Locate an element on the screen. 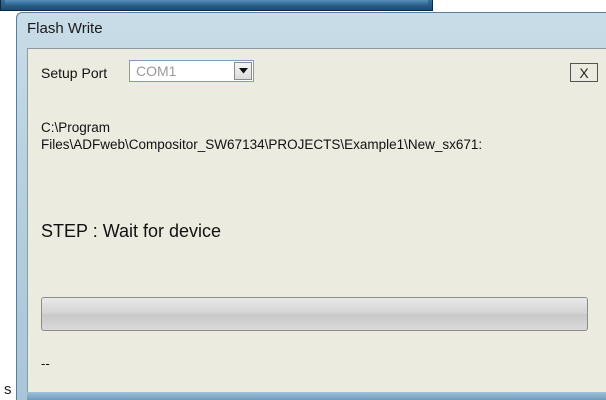 This screenshot has height=400, width=606. setup-port-select: COM1 is located at coordinates (191, 71).